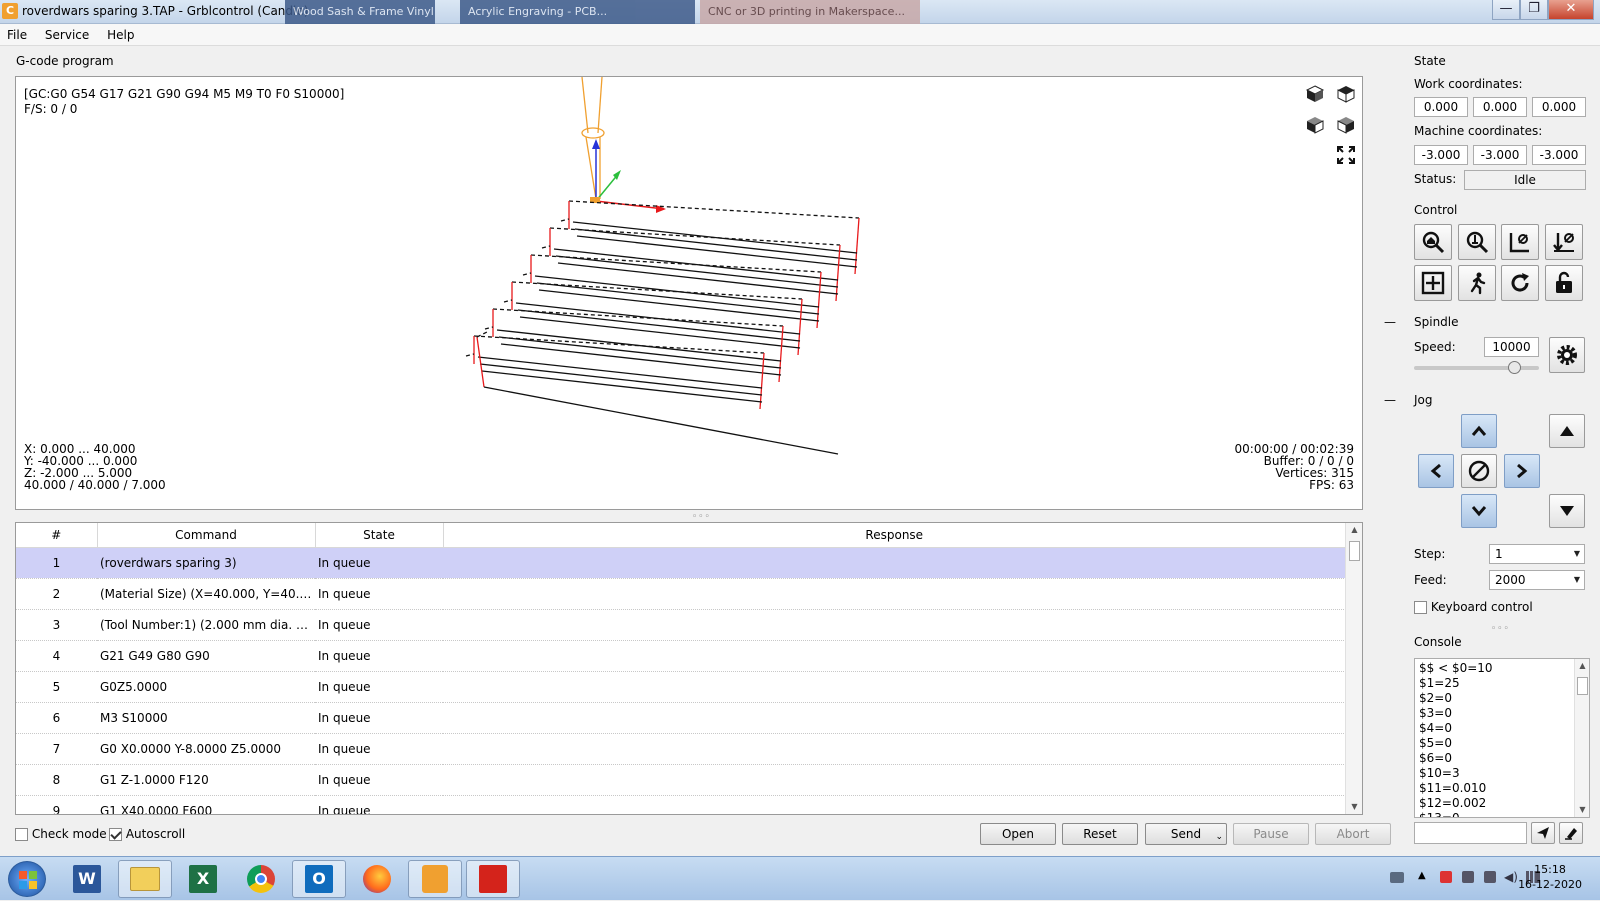 The image size is (1600, 901). Describe the element at coordinates (894, 594) in the screenshot. I see `row-response` at that location.